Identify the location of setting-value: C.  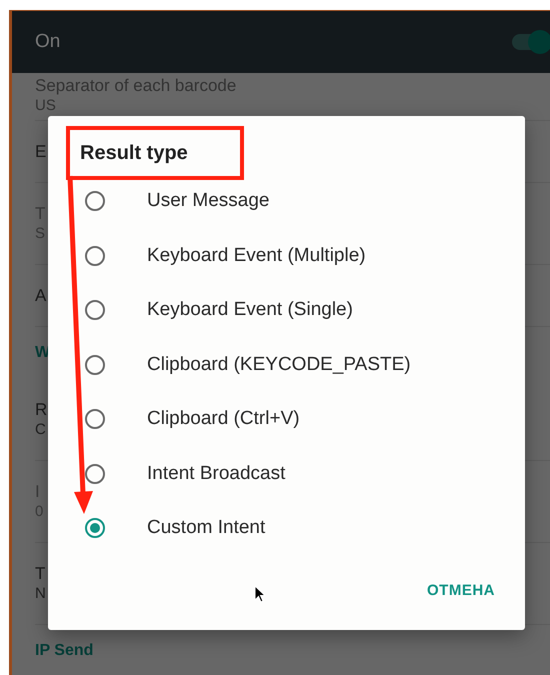
(40, 429).